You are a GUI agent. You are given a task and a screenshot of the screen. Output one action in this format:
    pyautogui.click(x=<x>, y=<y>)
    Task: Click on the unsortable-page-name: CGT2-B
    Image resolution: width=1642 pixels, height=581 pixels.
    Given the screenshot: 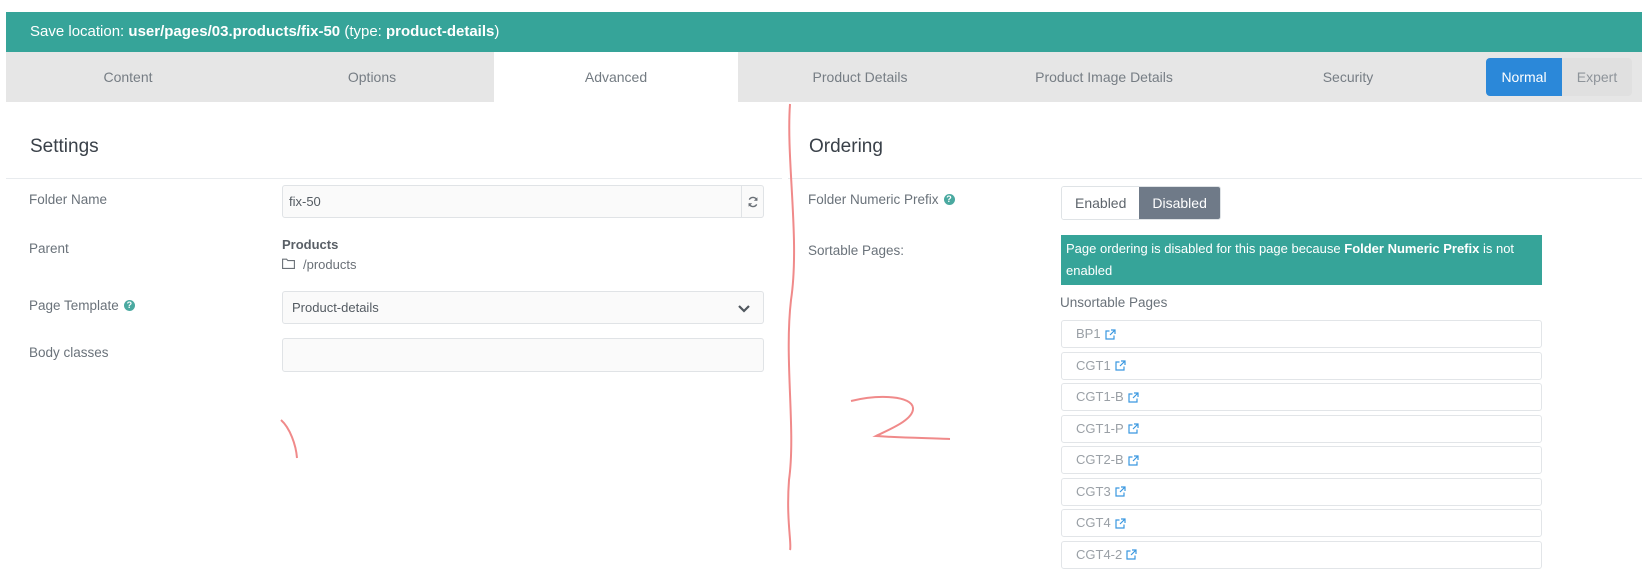 What is the action you would take?
    pyautogui.click(x=1100, y=459)
    